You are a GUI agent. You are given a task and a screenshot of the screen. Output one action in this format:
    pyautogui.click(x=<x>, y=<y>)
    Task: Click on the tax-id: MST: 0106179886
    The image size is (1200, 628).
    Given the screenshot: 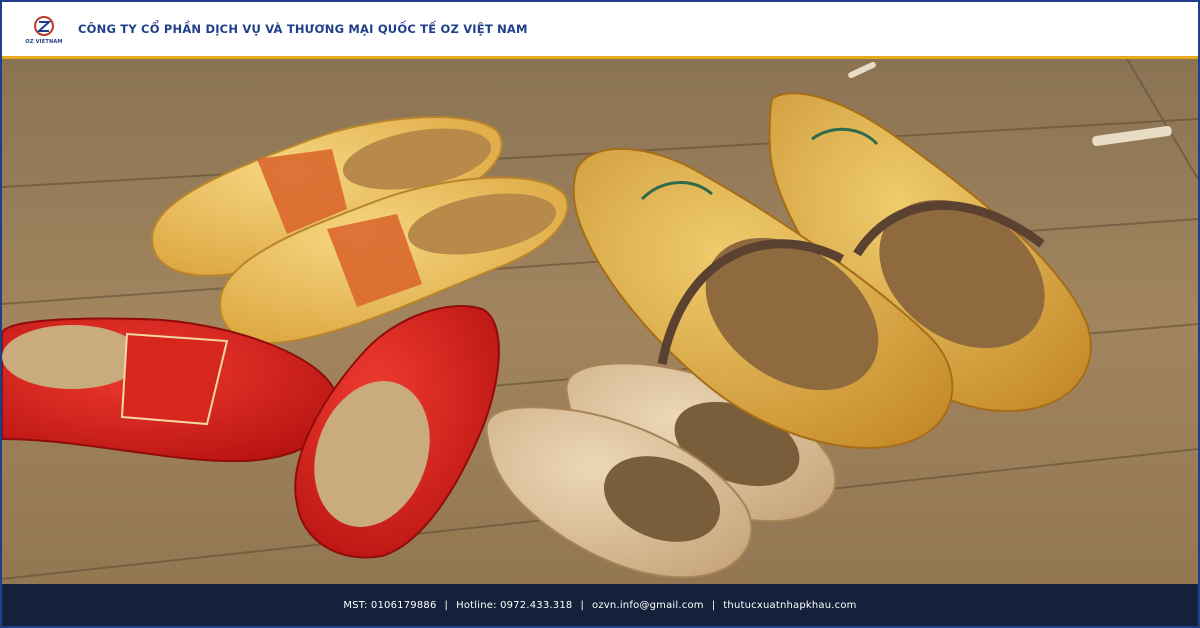 What is the action you would take?
    pyautogui.click(x=390, y=605)
    